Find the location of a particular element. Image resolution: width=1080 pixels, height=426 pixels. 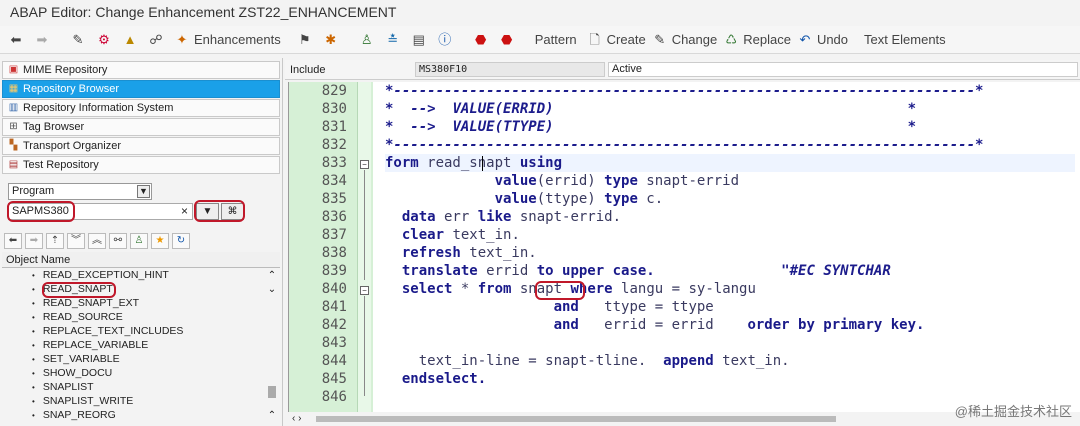

keyword: form is located at coordinates (402, 163).